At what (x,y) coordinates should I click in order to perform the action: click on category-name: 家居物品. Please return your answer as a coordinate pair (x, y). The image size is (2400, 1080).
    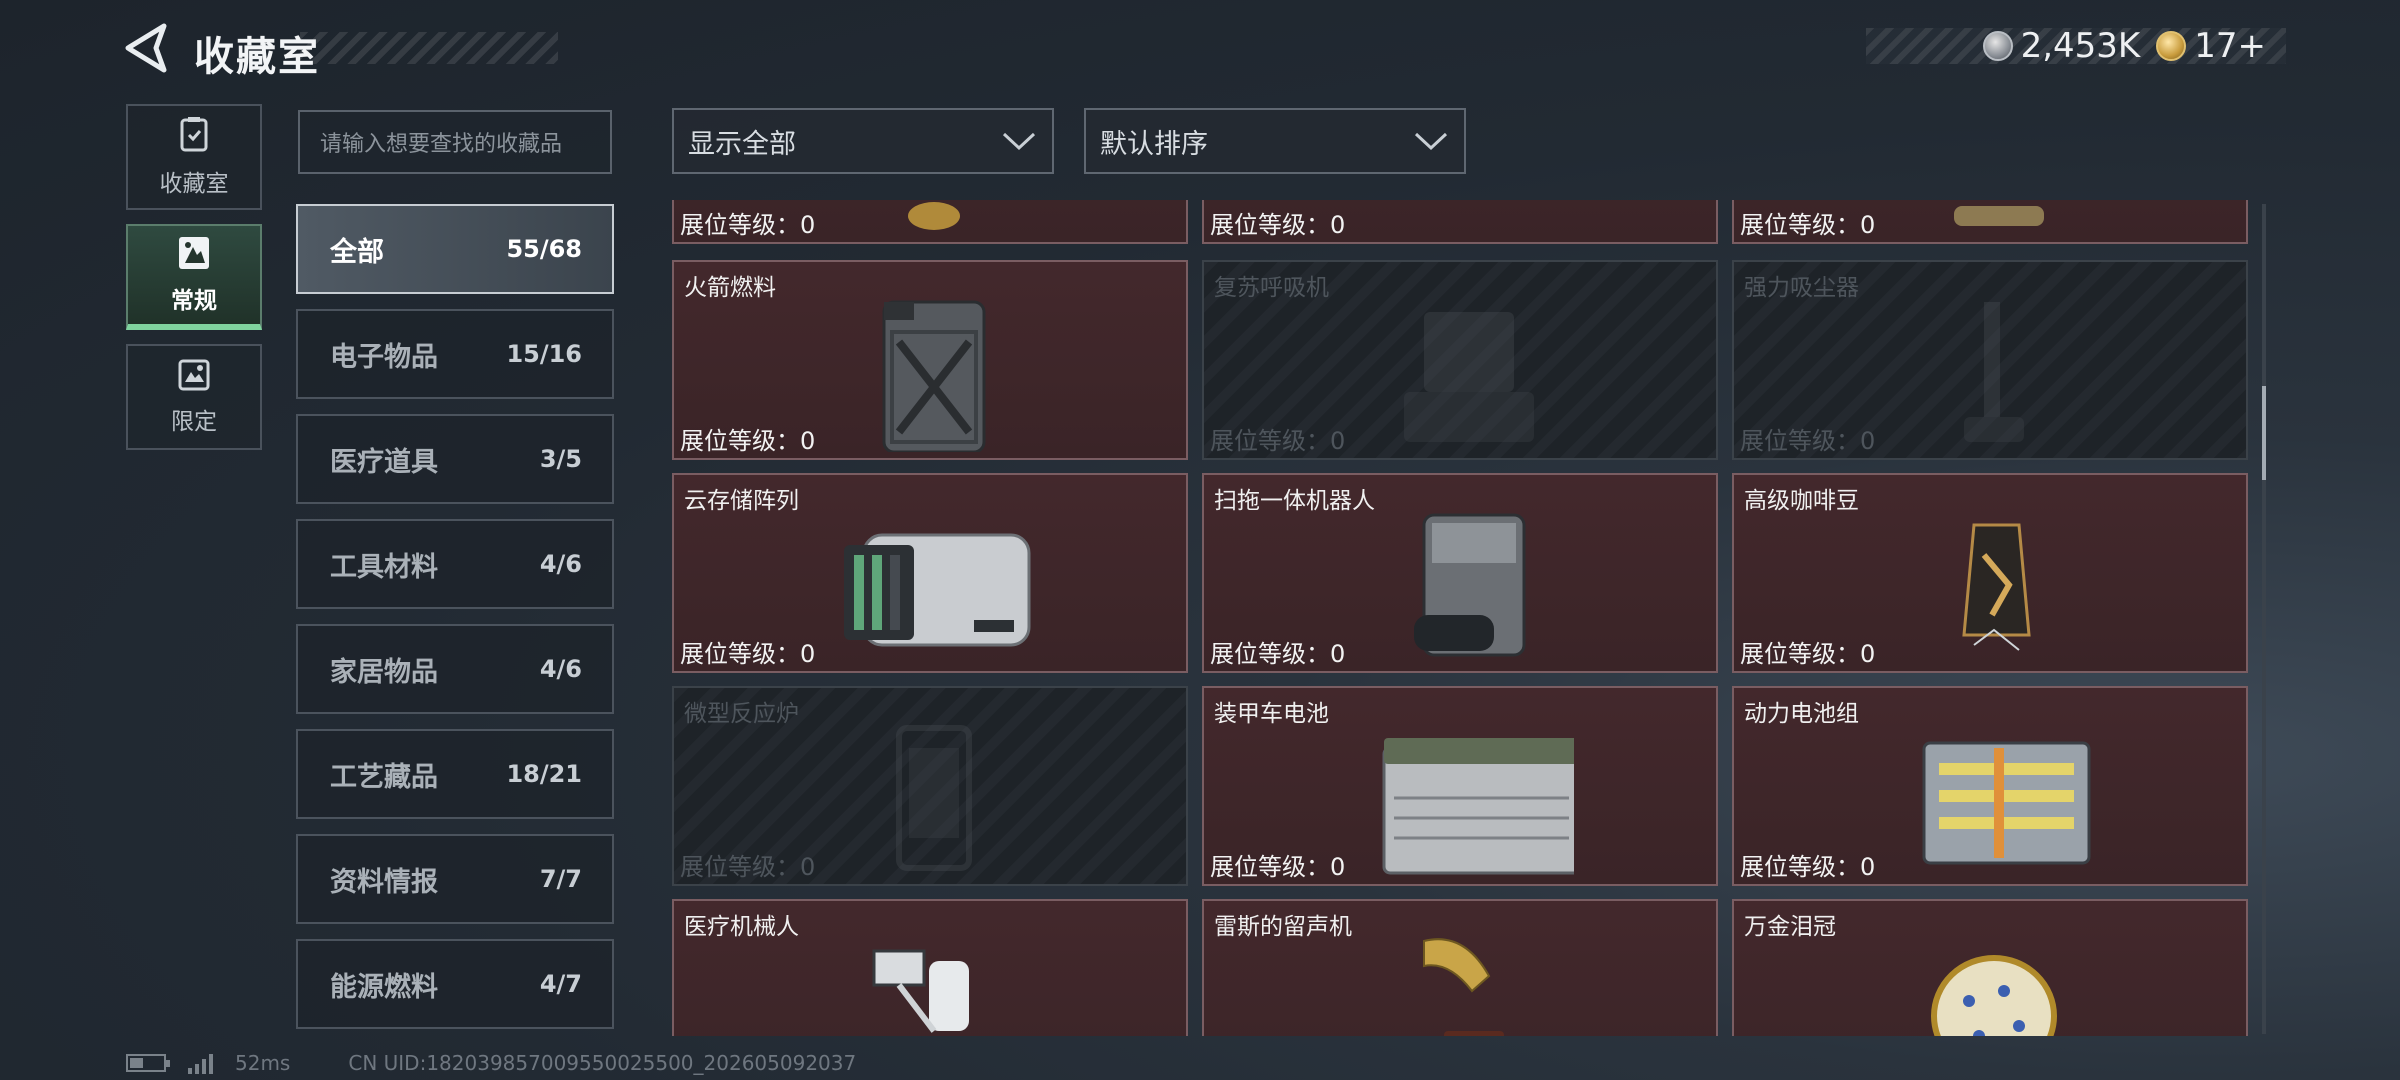
    Looking at the image, I should click on (384, 672).